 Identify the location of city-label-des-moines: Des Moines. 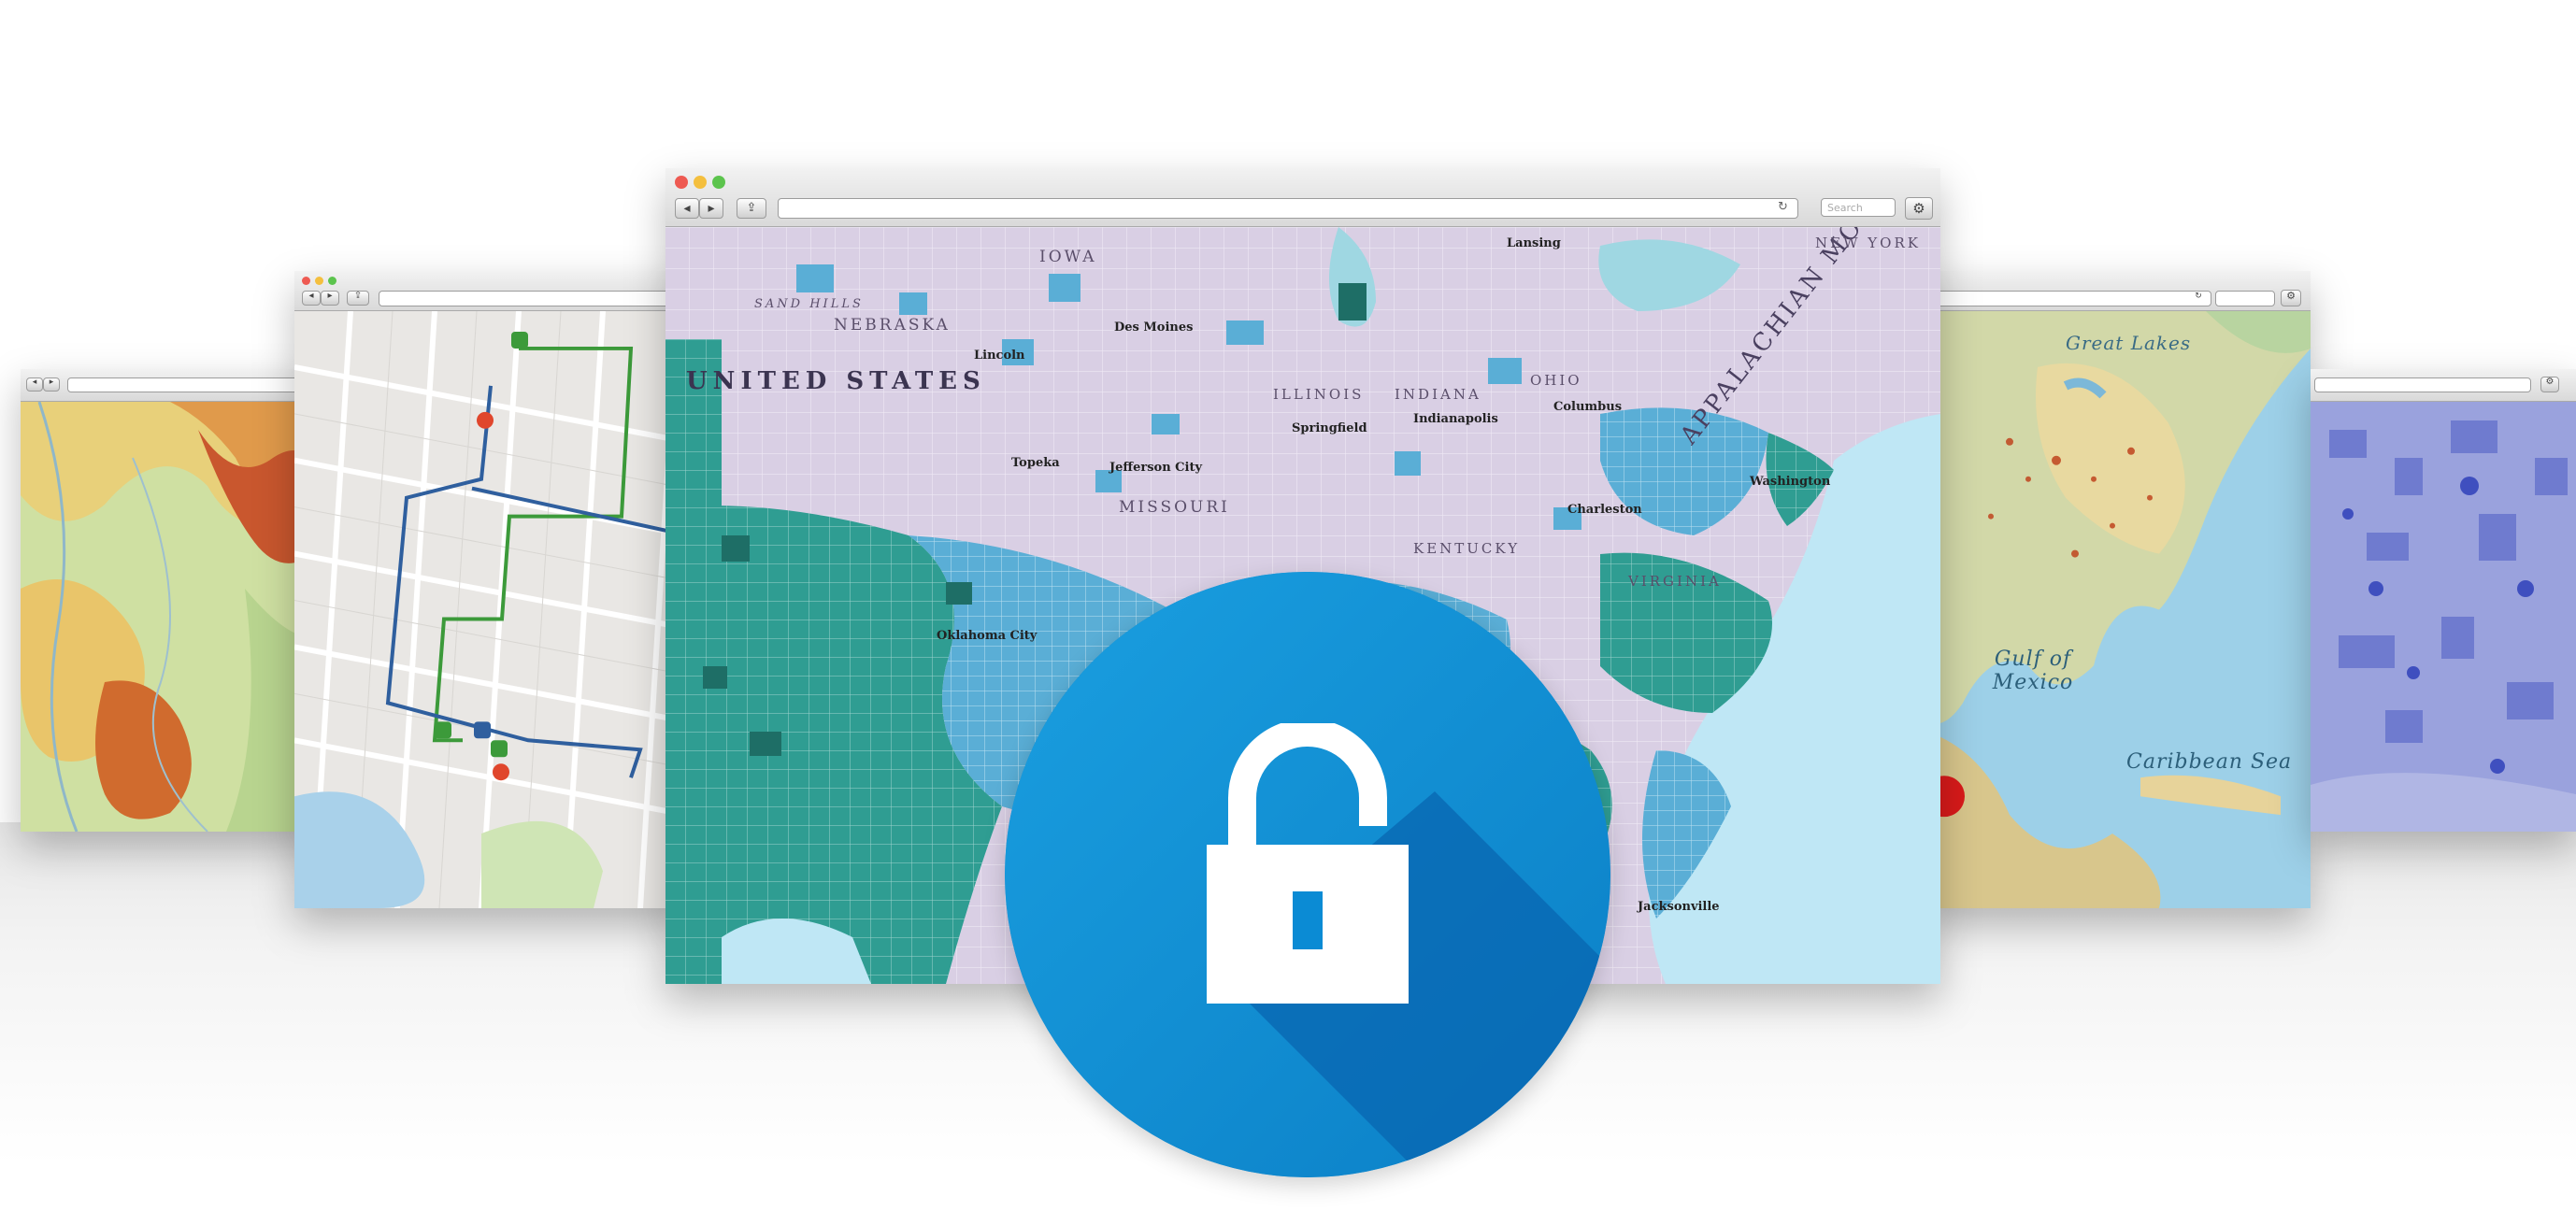
(1154, 327).